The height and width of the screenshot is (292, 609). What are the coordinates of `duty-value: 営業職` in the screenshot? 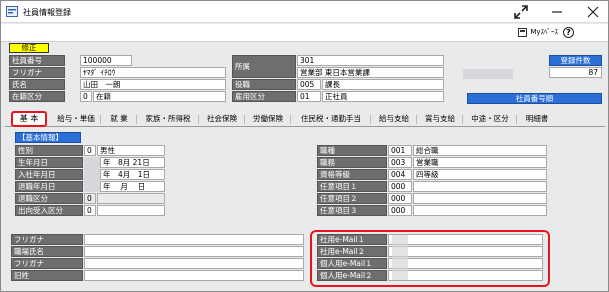 It's located at (480, 162).